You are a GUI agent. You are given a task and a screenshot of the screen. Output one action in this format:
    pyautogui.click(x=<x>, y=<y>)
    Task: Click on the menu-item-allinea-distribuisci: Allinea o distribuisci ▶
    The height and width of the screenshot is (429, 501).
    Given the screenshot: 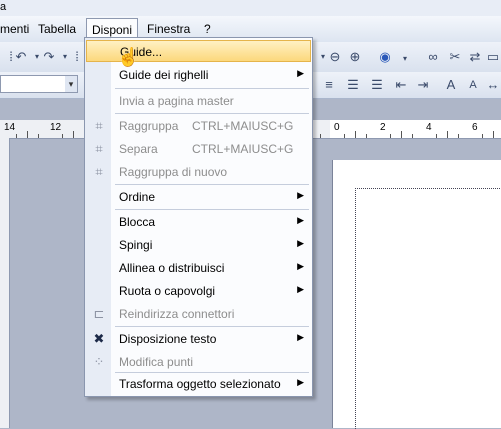 What is the action you would take?
    pyautogui.click(x=198, y=268)
    